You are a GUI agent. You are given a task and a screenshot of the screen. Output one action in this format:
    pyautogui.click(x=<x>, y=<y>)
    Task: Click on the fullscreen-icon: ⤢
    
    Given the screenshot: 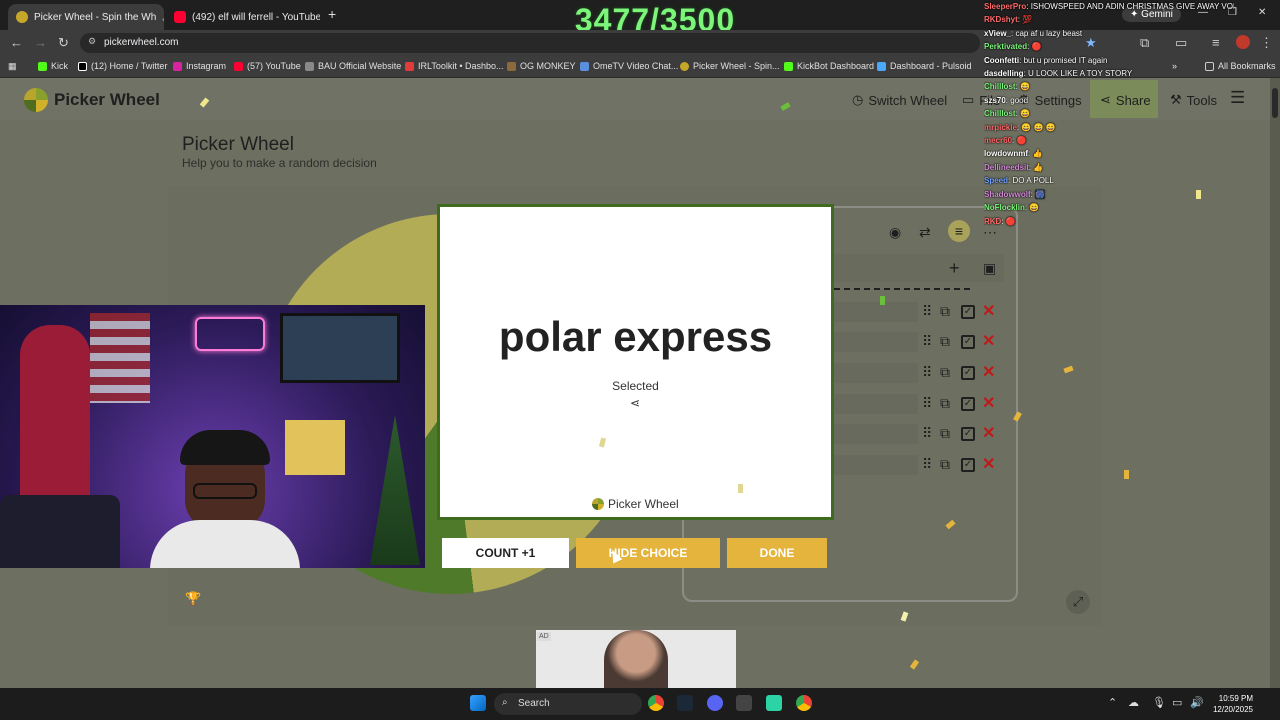 What is the action you would take?
    pyautogui.click(x=1078, y=602)
    